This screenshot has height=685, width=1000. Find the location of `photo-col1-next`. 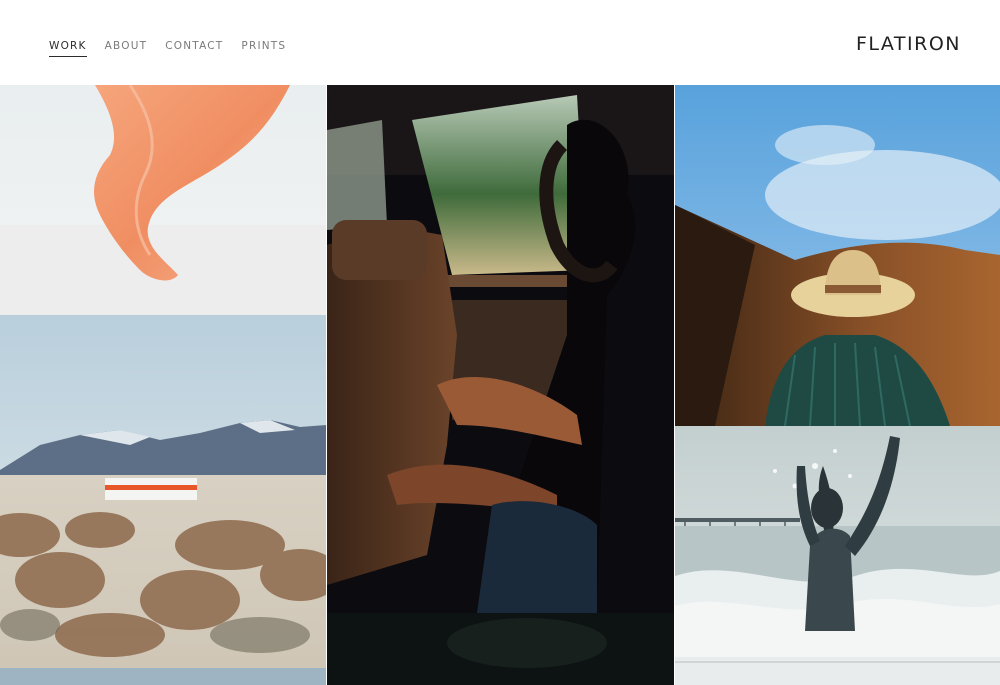

photo-col1-next is located at coordinates (163, 676).